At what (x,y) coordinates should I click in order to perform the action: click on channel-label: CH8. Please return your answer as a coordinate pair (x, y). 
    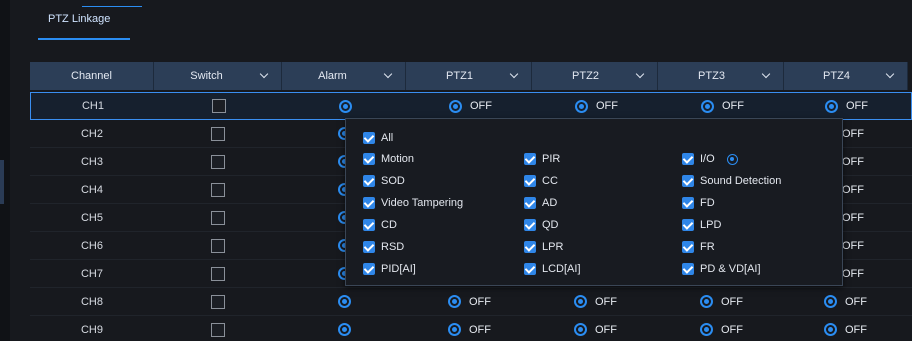
    Looking at the image, I should click on (91, 301).